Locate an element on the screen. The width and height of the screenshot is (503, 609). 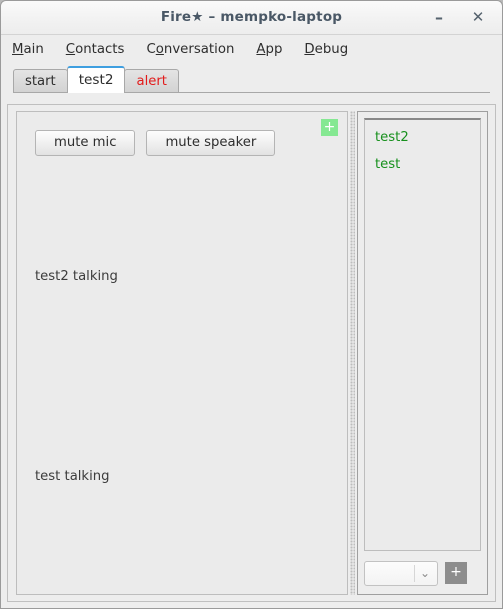
menu-conversation-mnemonic: o is located at coordinates (159, 49).